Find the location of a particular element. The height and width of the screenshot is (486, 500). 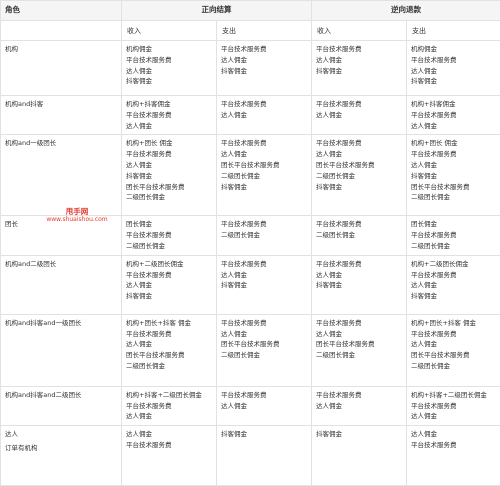

role-label: 机构and抖客 is located at coordinates (61, 104).